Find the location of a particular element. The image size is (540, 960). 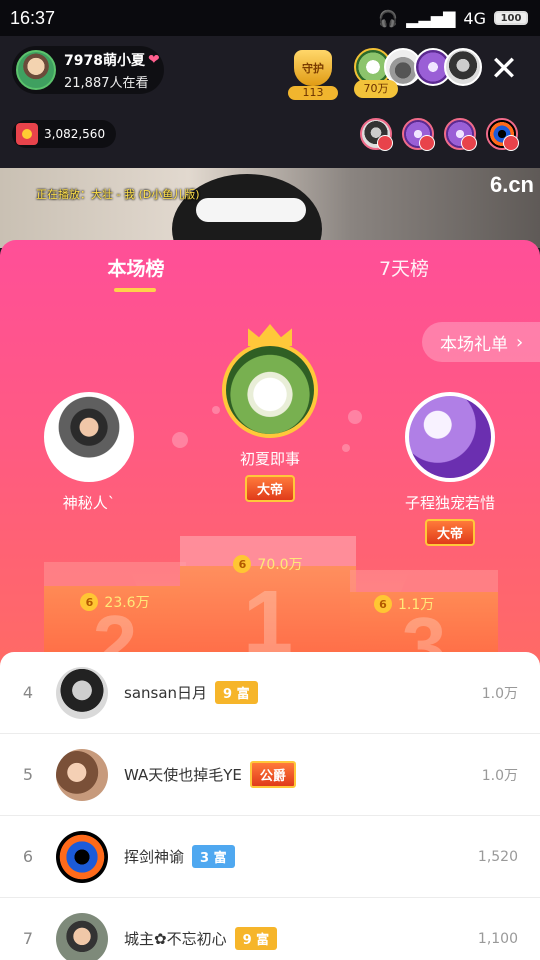

list-item: 7 城主✿不忘初心 9 富 1,100 is located at coordinates (270, 929).